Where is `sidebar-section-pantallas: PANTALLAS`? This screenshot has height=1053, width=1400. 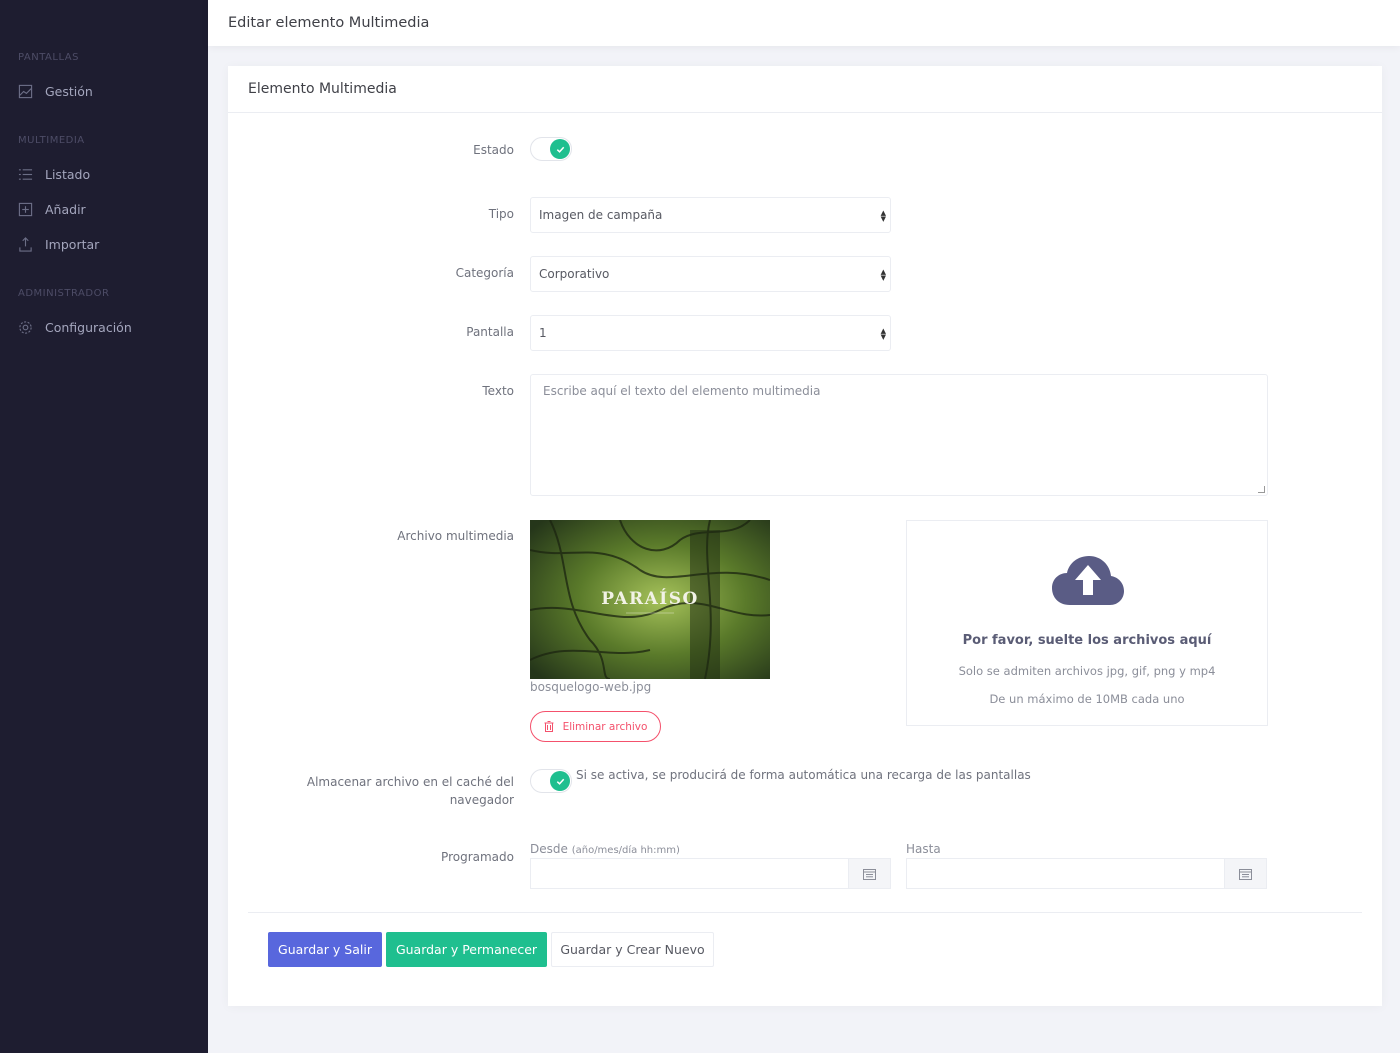 sidebar-section-pantallas: PANTALLAS is located at coordinates (48, 57).